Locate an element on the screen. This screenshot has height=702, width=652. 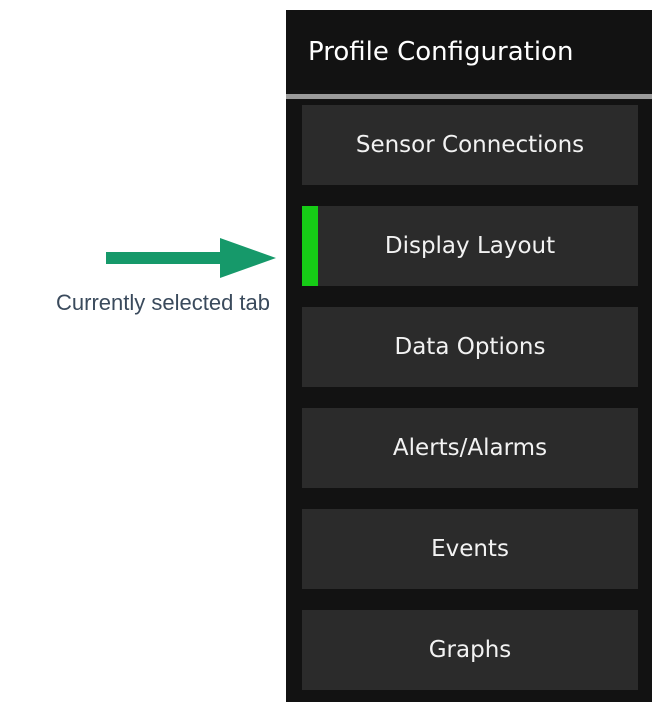
tab-label: Display Layout is located at coordinates (470, 246).